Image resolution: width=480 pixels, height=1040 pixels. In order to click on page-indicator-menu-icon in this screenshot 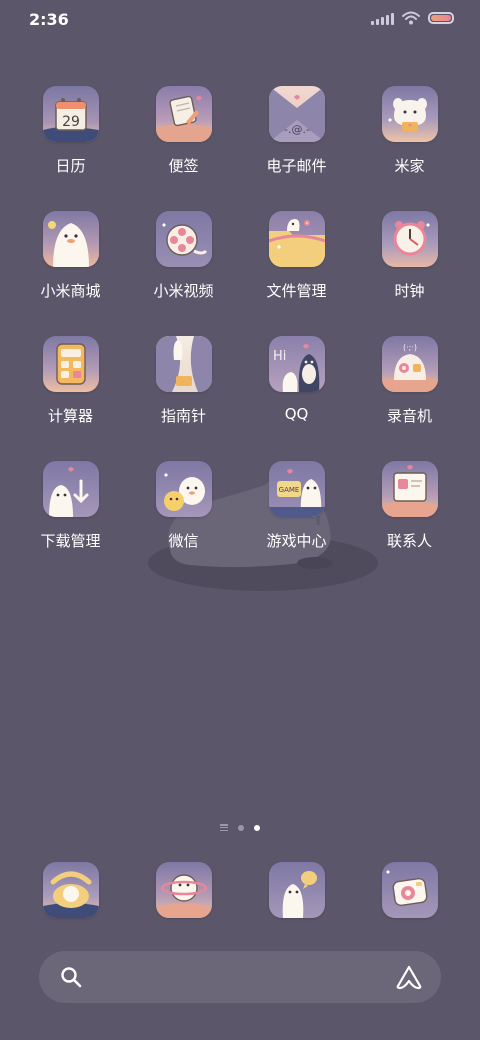, I will do `click(224, 827)`.